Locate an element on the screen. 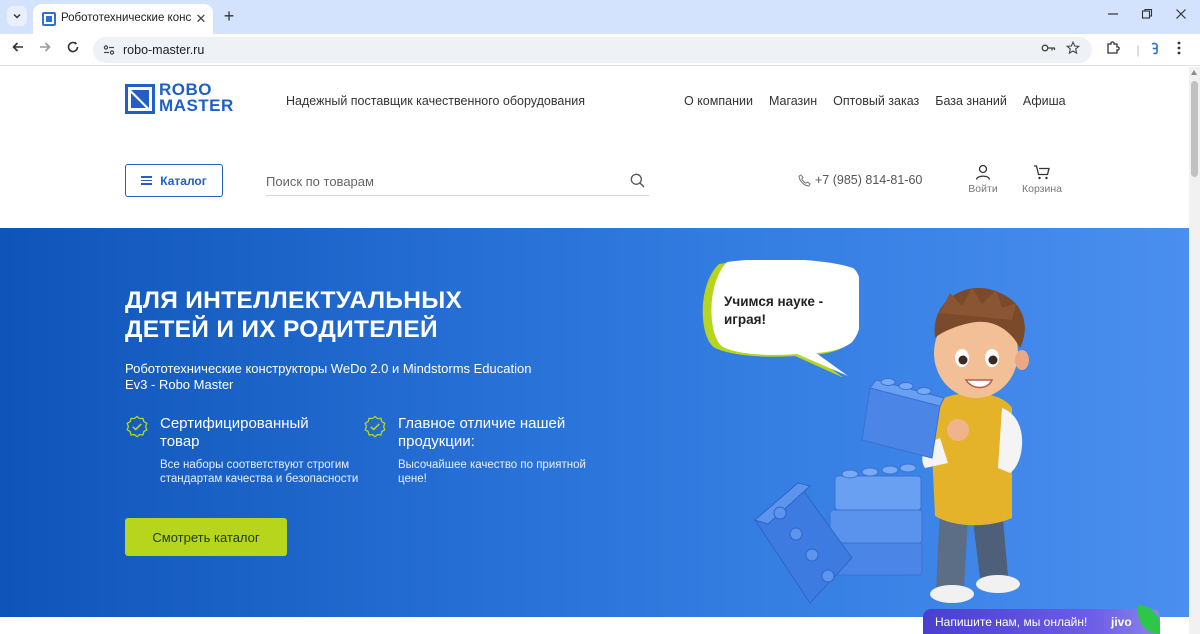  phone-contact: +7 (985) 814-81-60 is located at coordinates (860, 180).